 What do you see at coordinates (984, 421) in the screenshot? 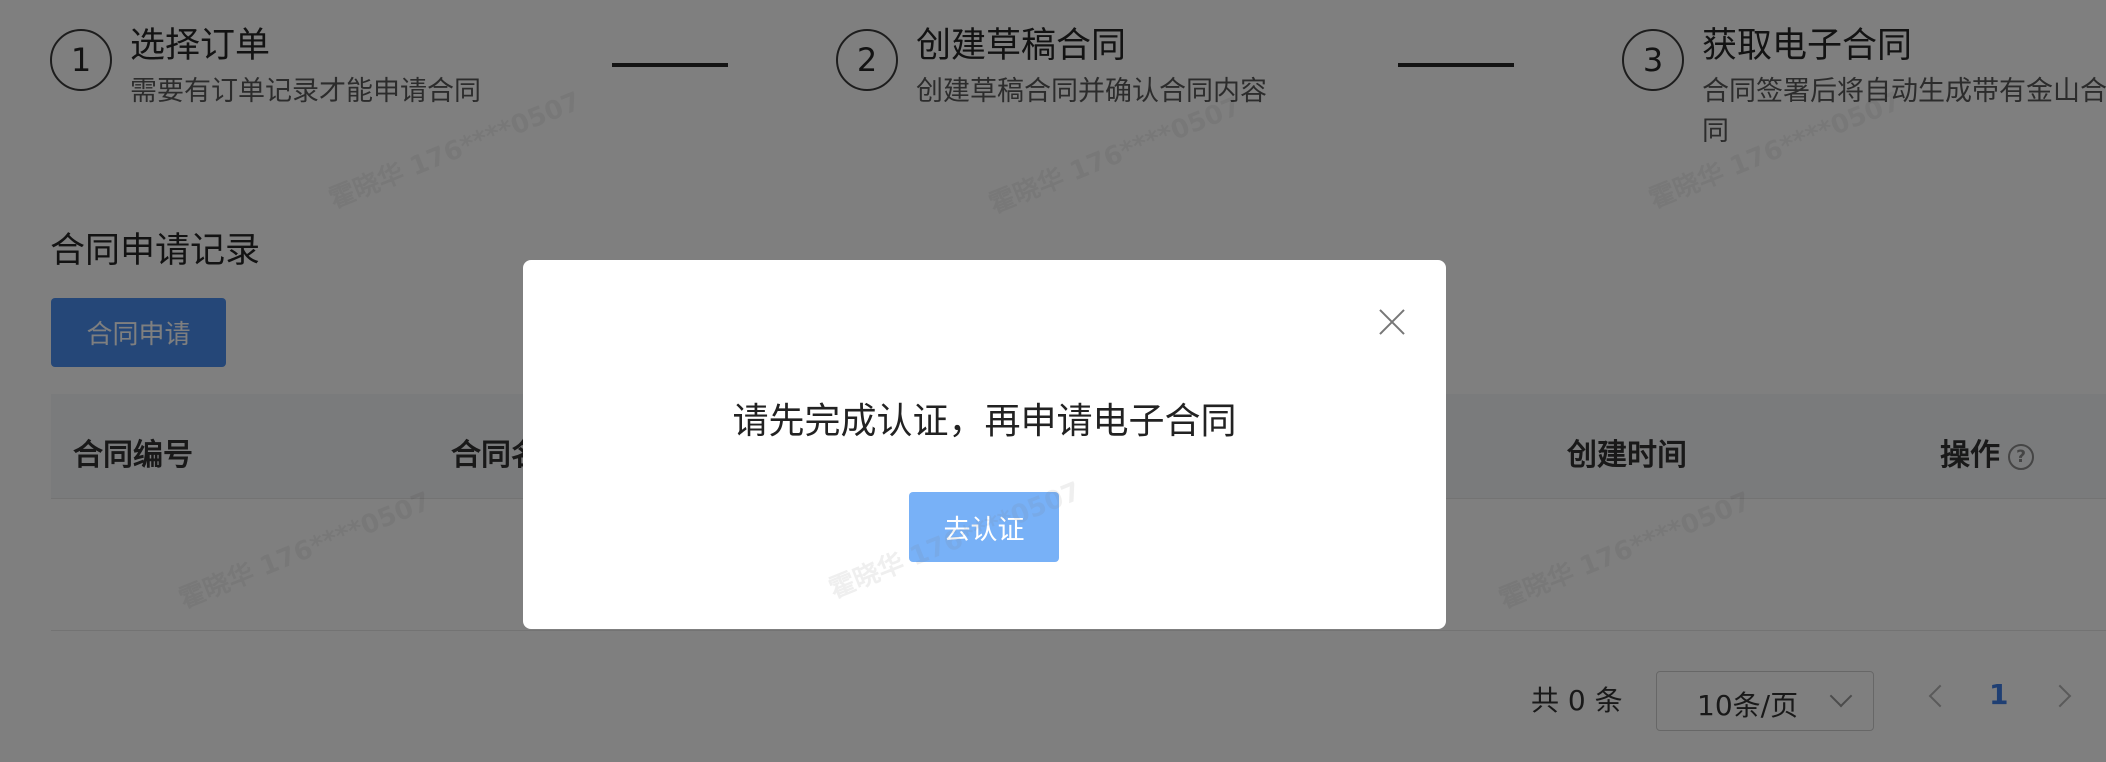
I see `modal-message: 请先完成认证，再申请电子合同` at bounding box center [984, 421].